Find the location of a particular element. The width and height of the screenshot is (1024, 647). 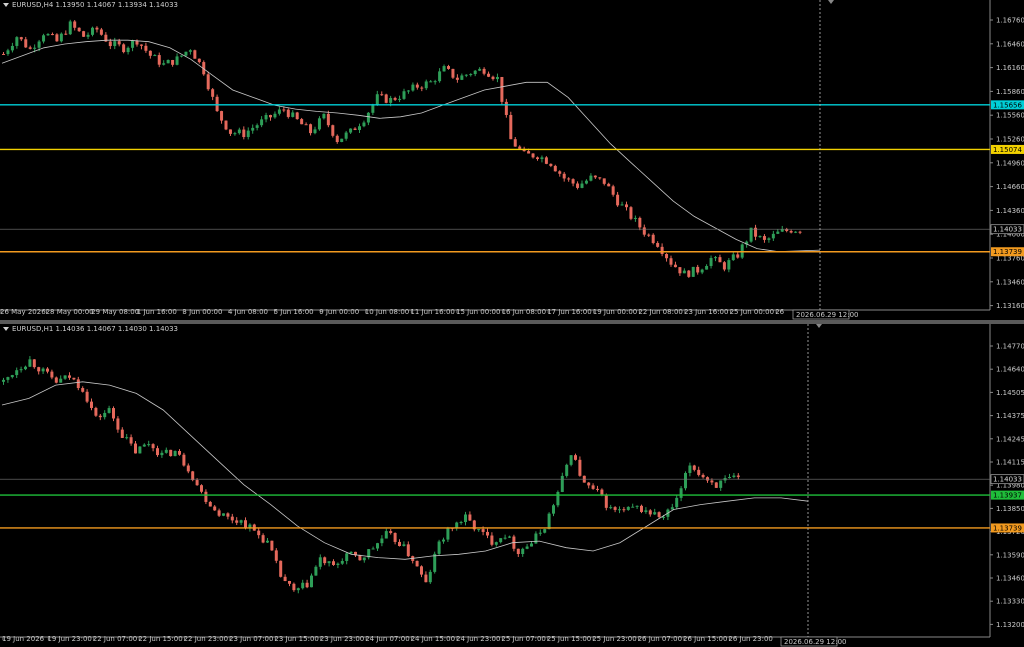

time-tick-label: 9 Jun 00:00 is located at coordinates (339, 312).